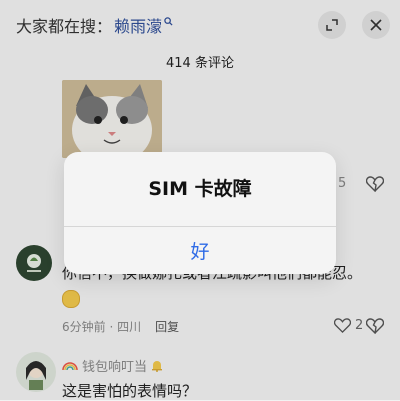 This screenshot has height=401, width=400. What do you see at coordinates (200, 250) in the screenshot?
I see `alert-ok-button: 好` at bounding box center [200, 250].